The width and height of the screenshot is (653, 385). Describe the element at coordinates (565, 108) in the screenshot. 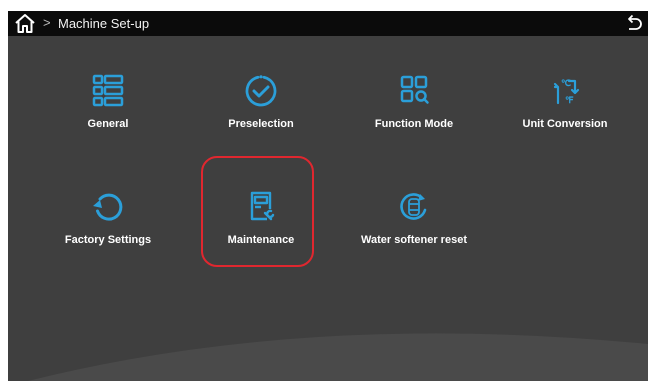

I see `menu-item-unit-conversion: ℃ ℉ Unit Conversion` at that location.